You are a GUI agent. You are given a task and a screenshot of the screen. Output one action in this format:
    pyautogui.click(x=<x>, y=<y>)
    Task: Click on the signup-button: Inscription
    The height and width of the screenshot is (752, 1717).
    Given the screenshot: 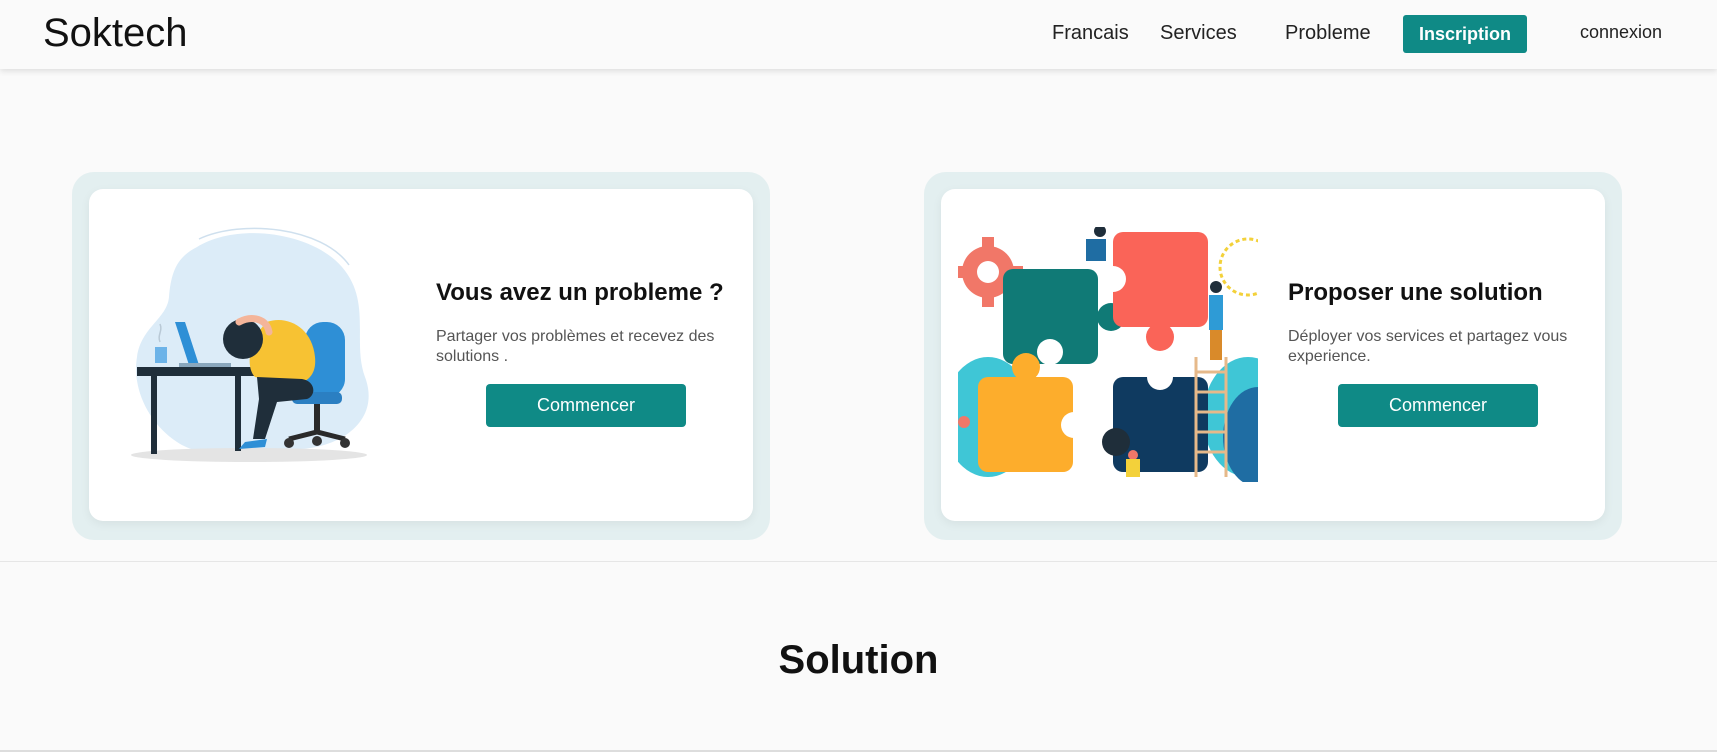 What is the action you would take?
    pyautogui.click(x=1465, y=34)
    